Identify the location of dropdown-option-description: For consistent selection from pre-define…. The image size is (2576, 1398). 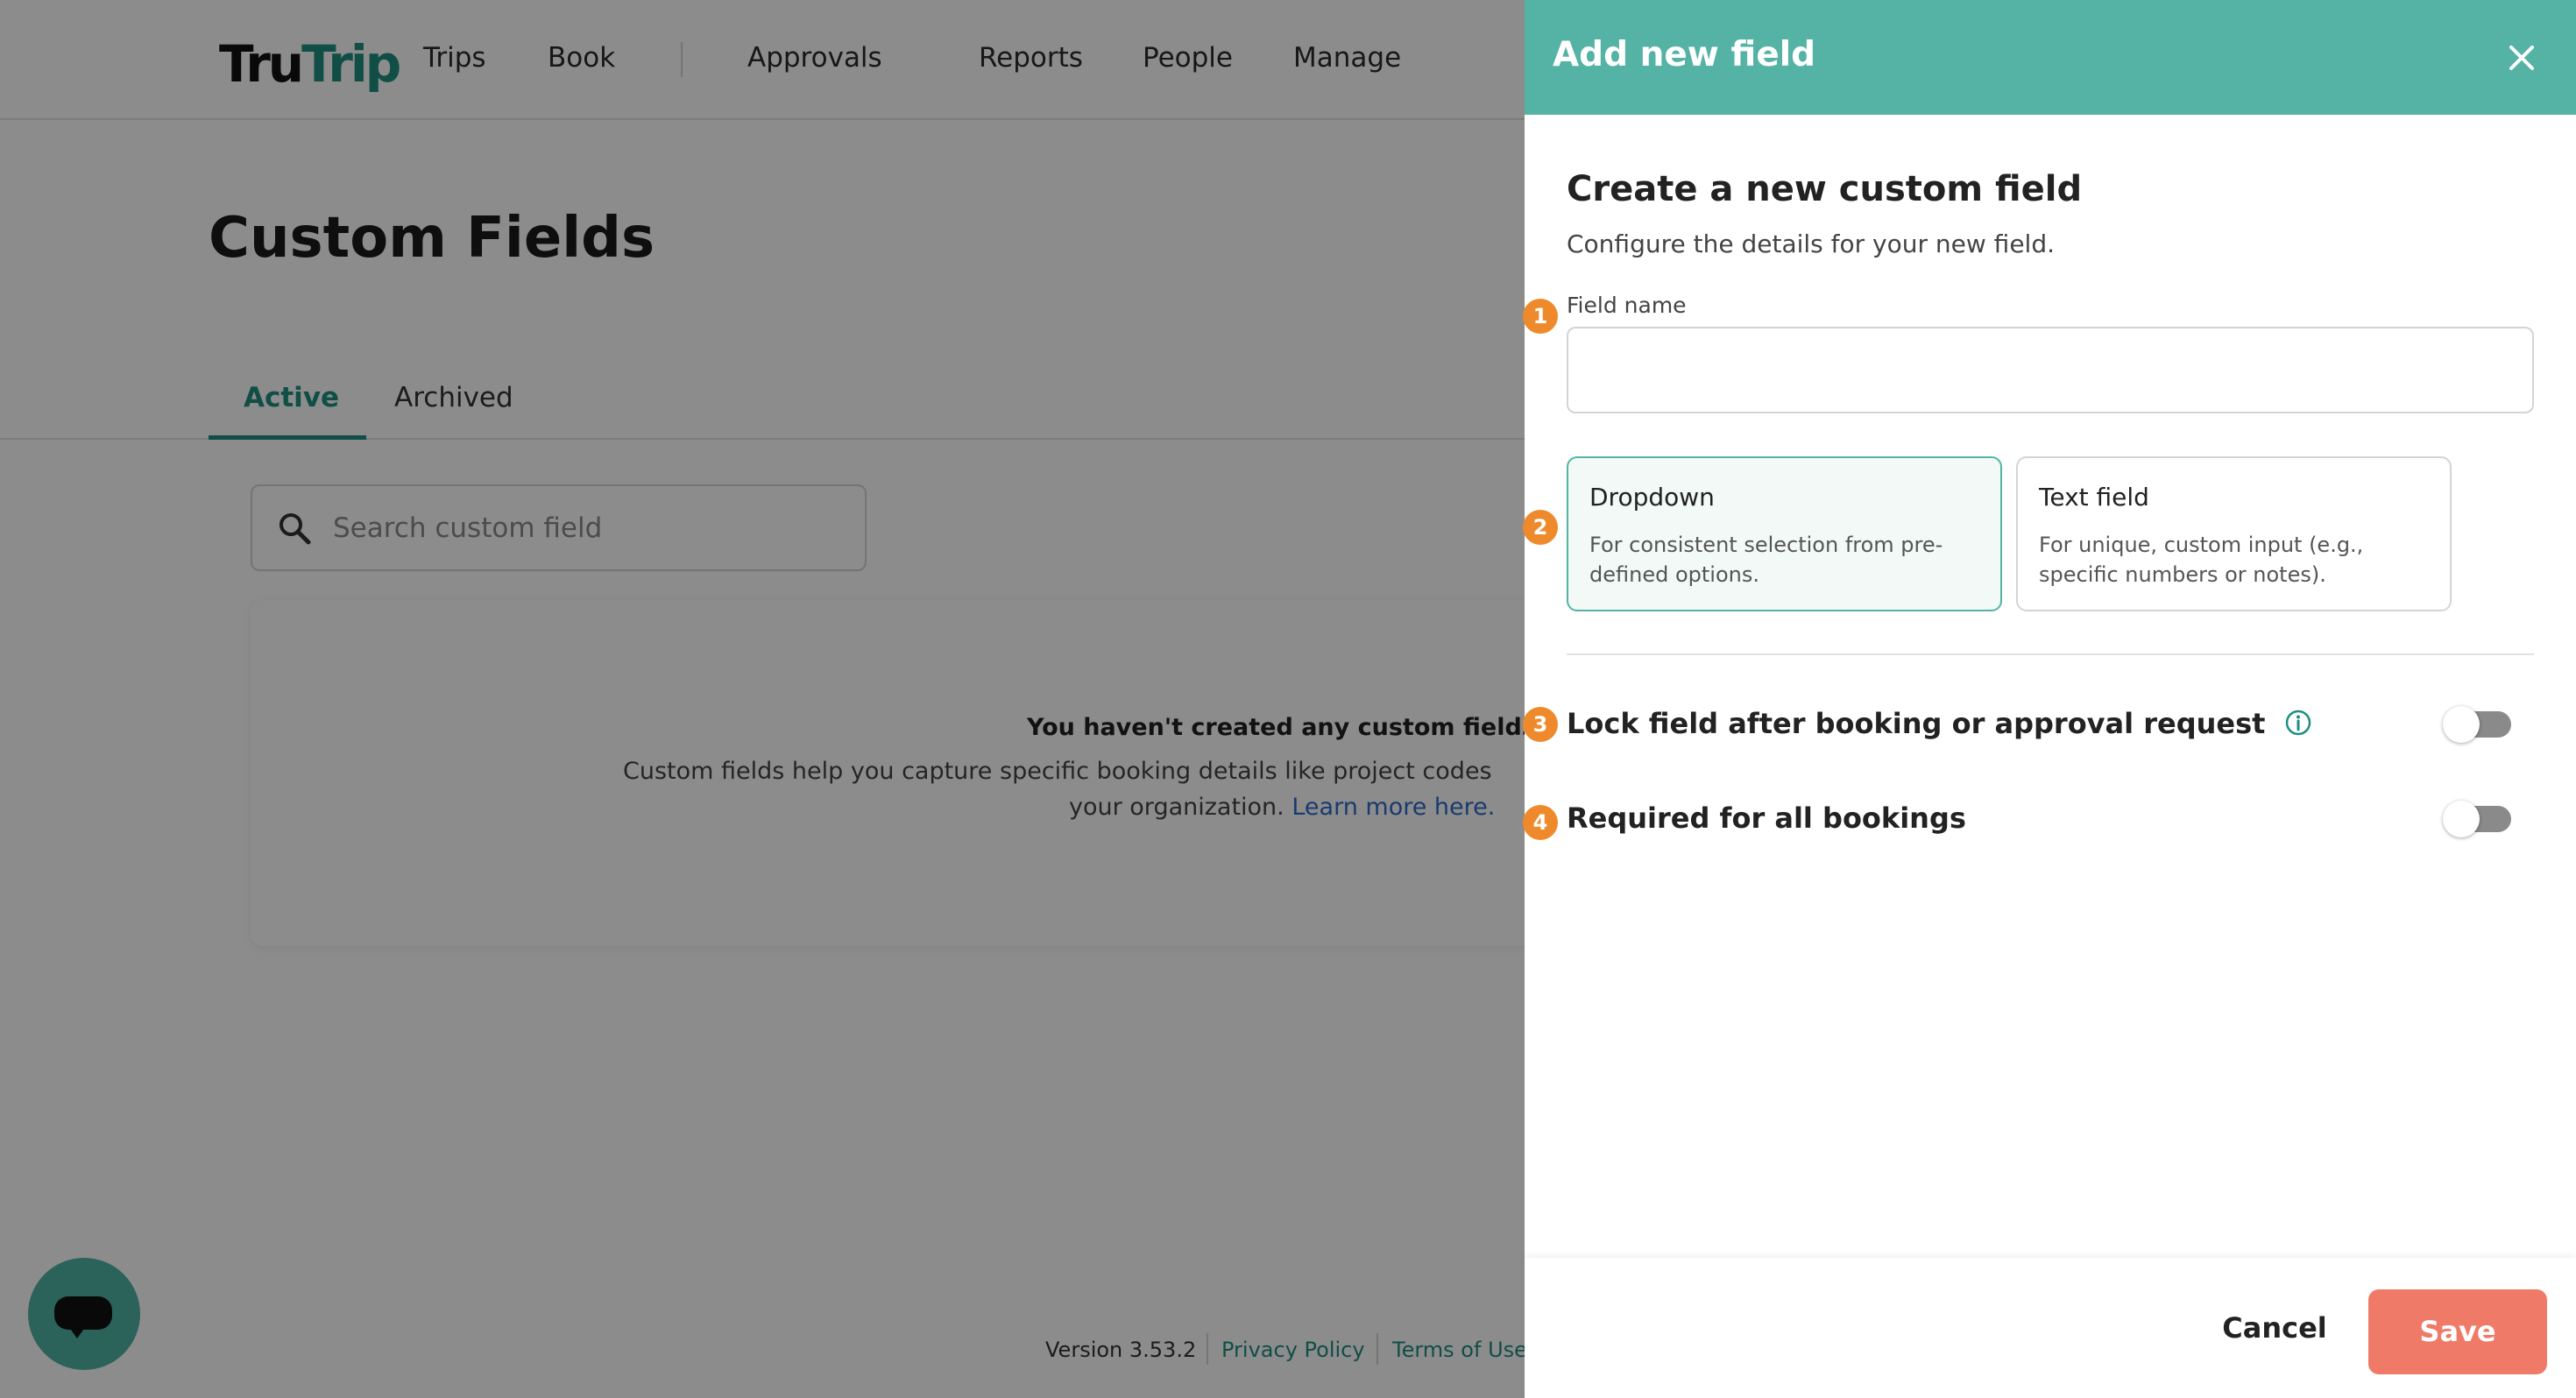
(1766, 560).